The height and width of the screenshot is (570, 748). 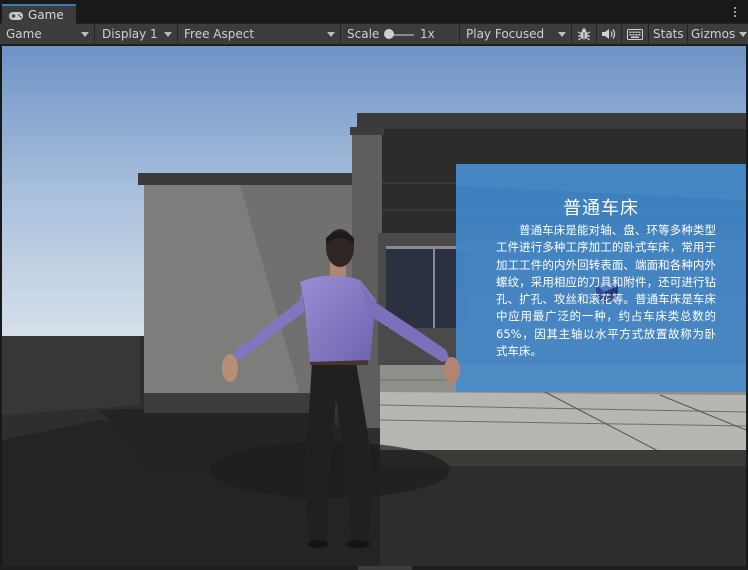 I want to click on panel-title: 普通车床, so click(x=601, y=208).